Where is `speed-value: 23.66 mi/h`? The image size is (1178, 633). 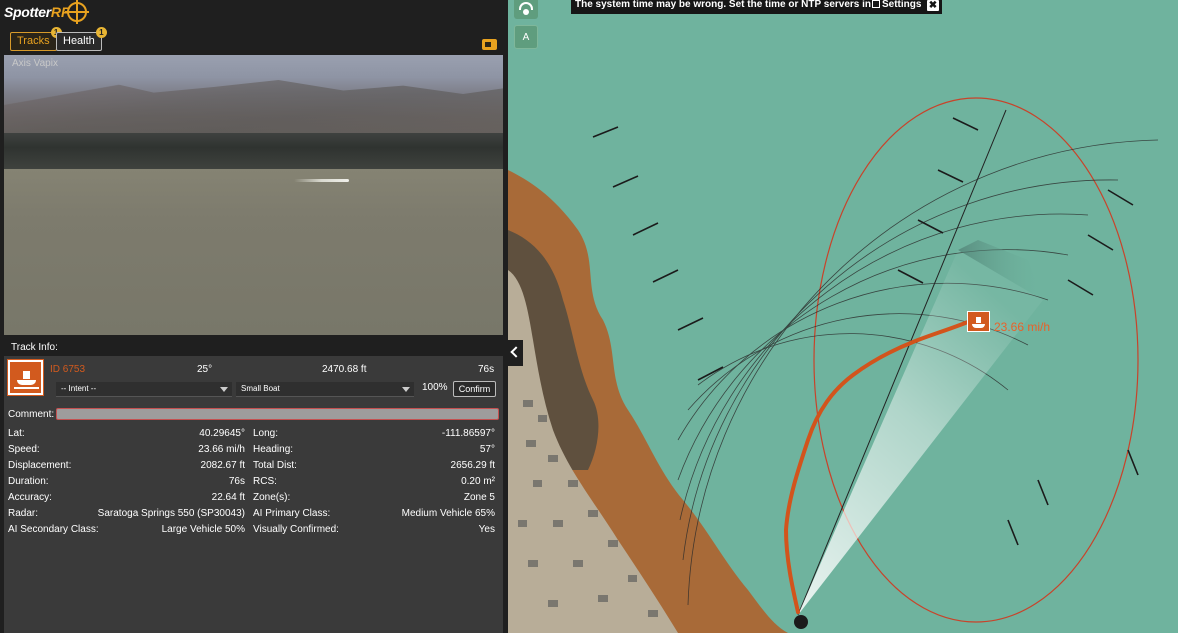
speed-value: 23.66 mi/h is located at coordinates (221, 449).